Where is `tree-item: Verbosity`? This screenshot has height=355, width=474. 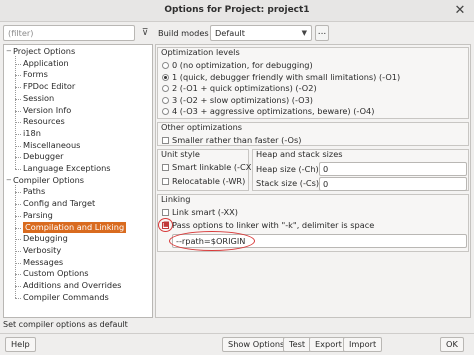 tree-item: Verbosity is located at coordinates (42, 250).